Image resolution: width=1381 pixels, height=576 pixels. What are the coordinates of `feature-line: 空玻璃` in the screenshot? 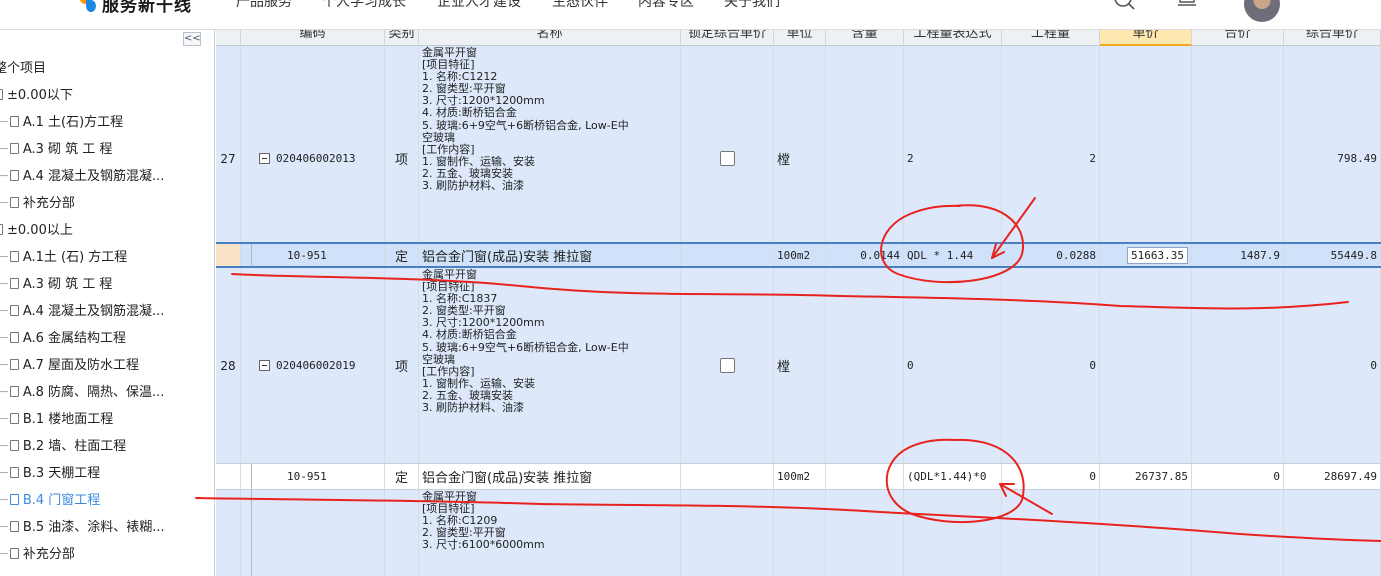 It's located at (438, 137).